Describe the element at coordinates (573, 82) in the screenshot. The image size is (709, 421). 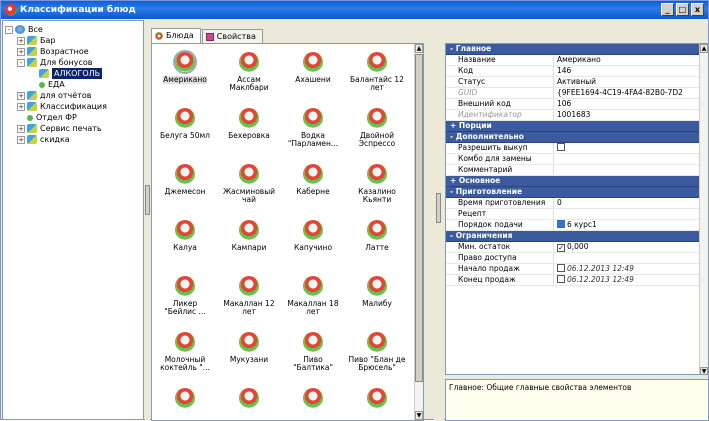
I see `property-row: Статус Активный` at that location.